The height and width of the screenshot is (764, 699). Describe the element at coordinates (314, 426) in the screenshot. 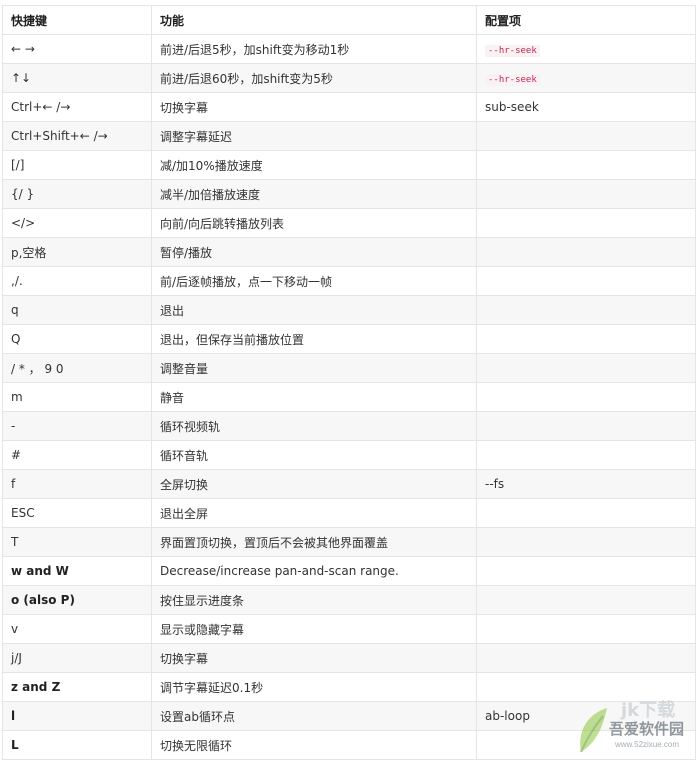

I see `function-cell: 循环视频轨` at that location.